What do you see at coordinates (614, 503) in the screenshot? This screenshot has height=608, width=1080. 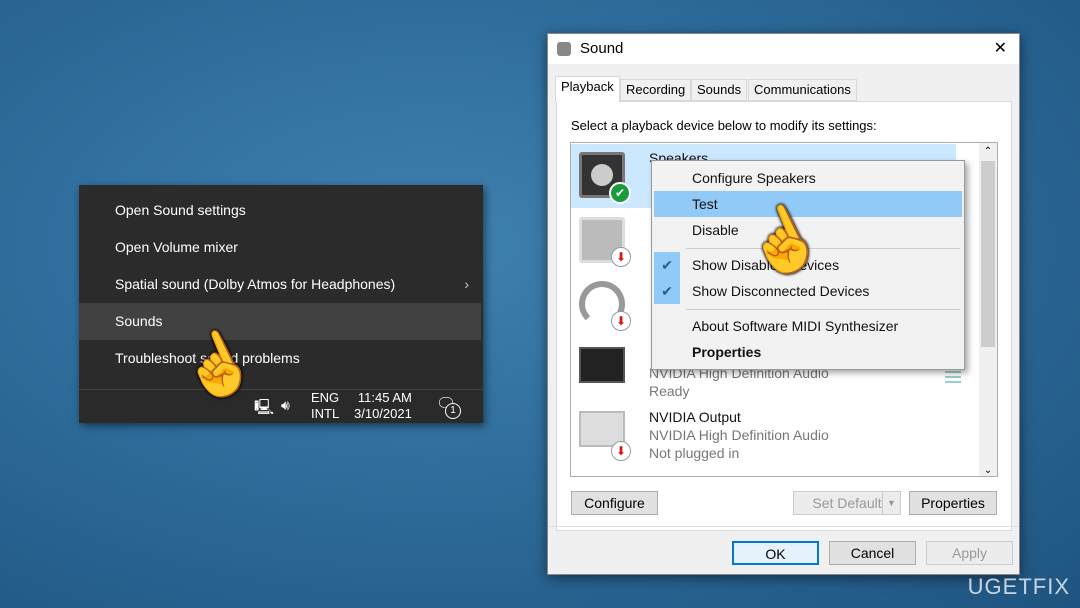 I see `configure-button: Configure` at bounding box center [614, 503].